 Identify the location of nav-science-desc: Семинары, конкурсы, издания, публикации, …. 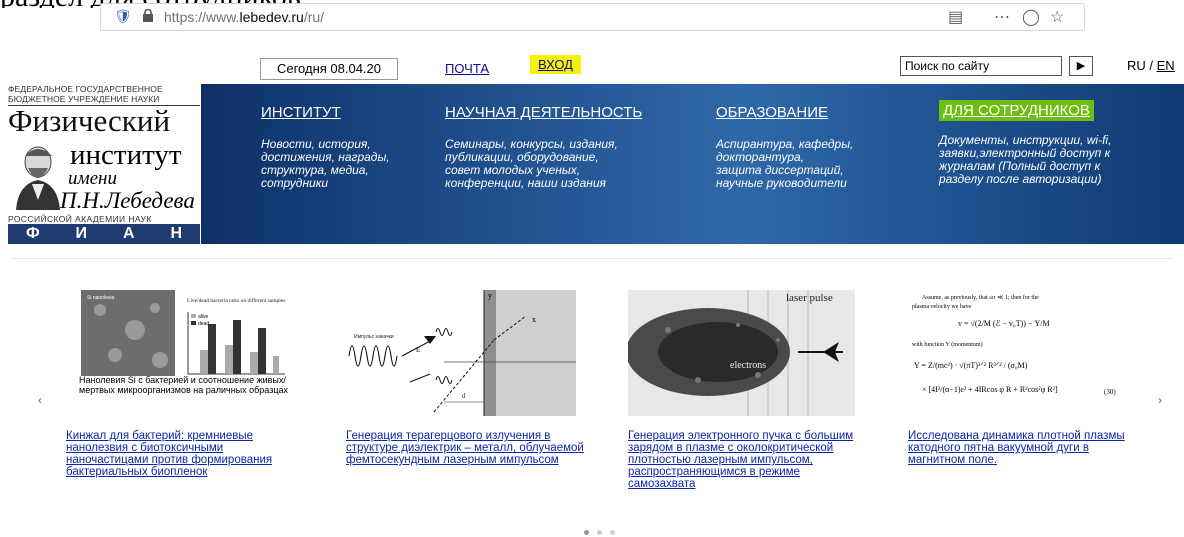
(531, 163).